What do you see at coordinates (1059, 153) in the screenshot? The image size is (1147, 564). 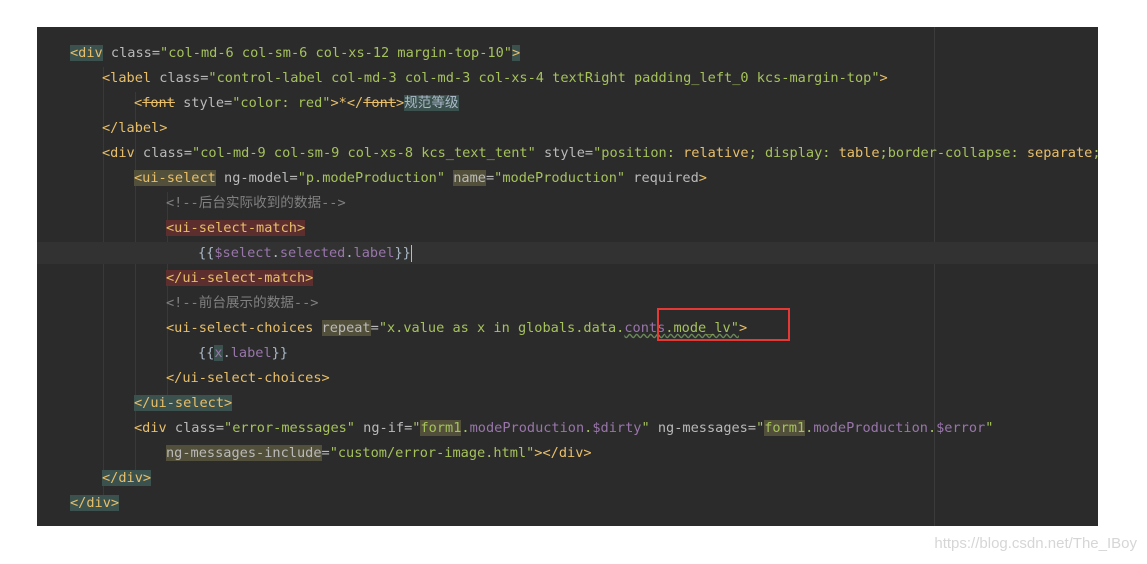 I see `style-keyword: separate` at bounding box center [1059, 153].